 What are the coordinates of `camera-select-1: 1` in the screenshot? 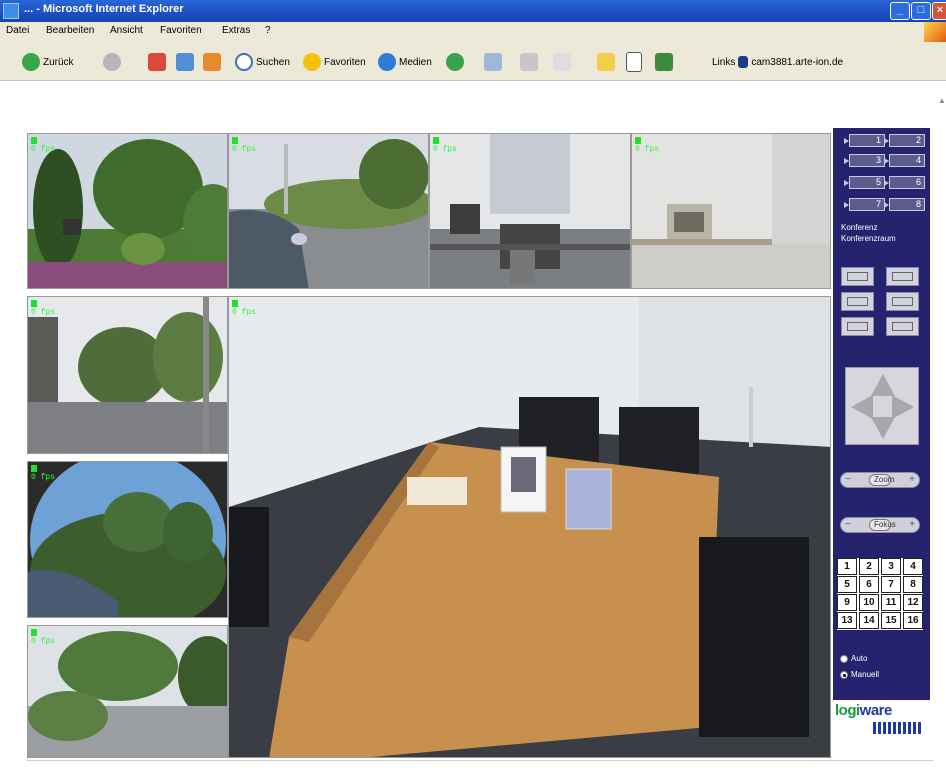 It's located at (864, 140).